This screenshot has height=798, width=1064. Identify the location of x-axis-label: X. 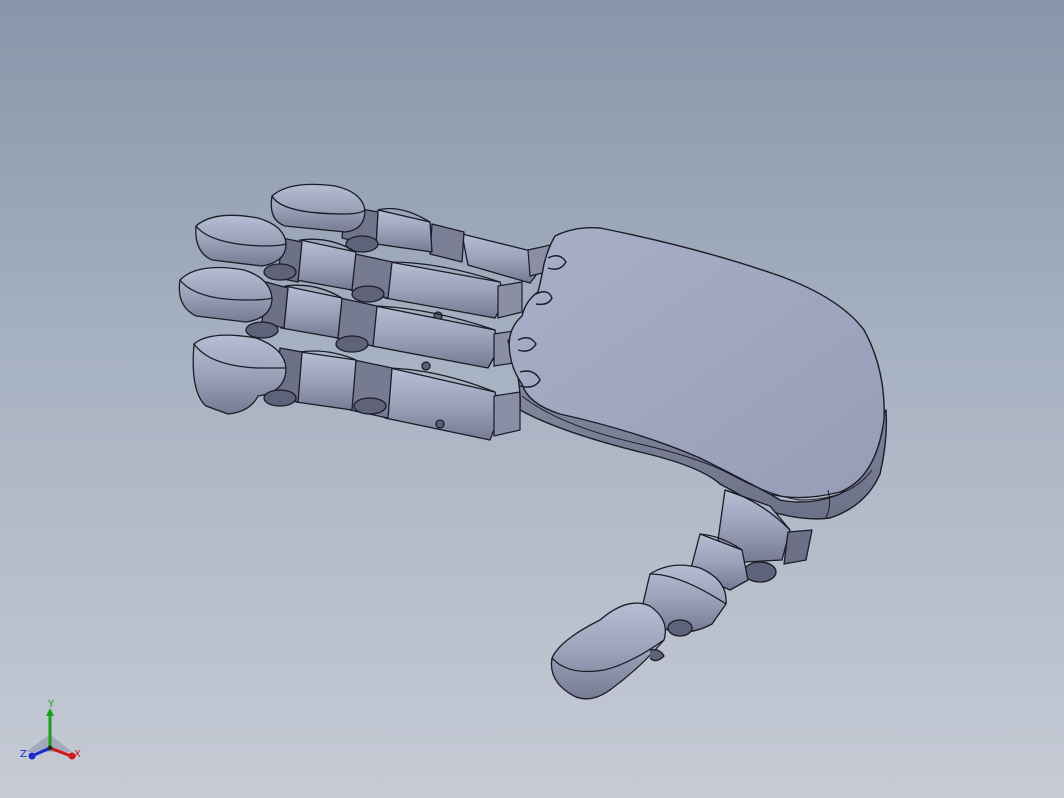
(77, 754).